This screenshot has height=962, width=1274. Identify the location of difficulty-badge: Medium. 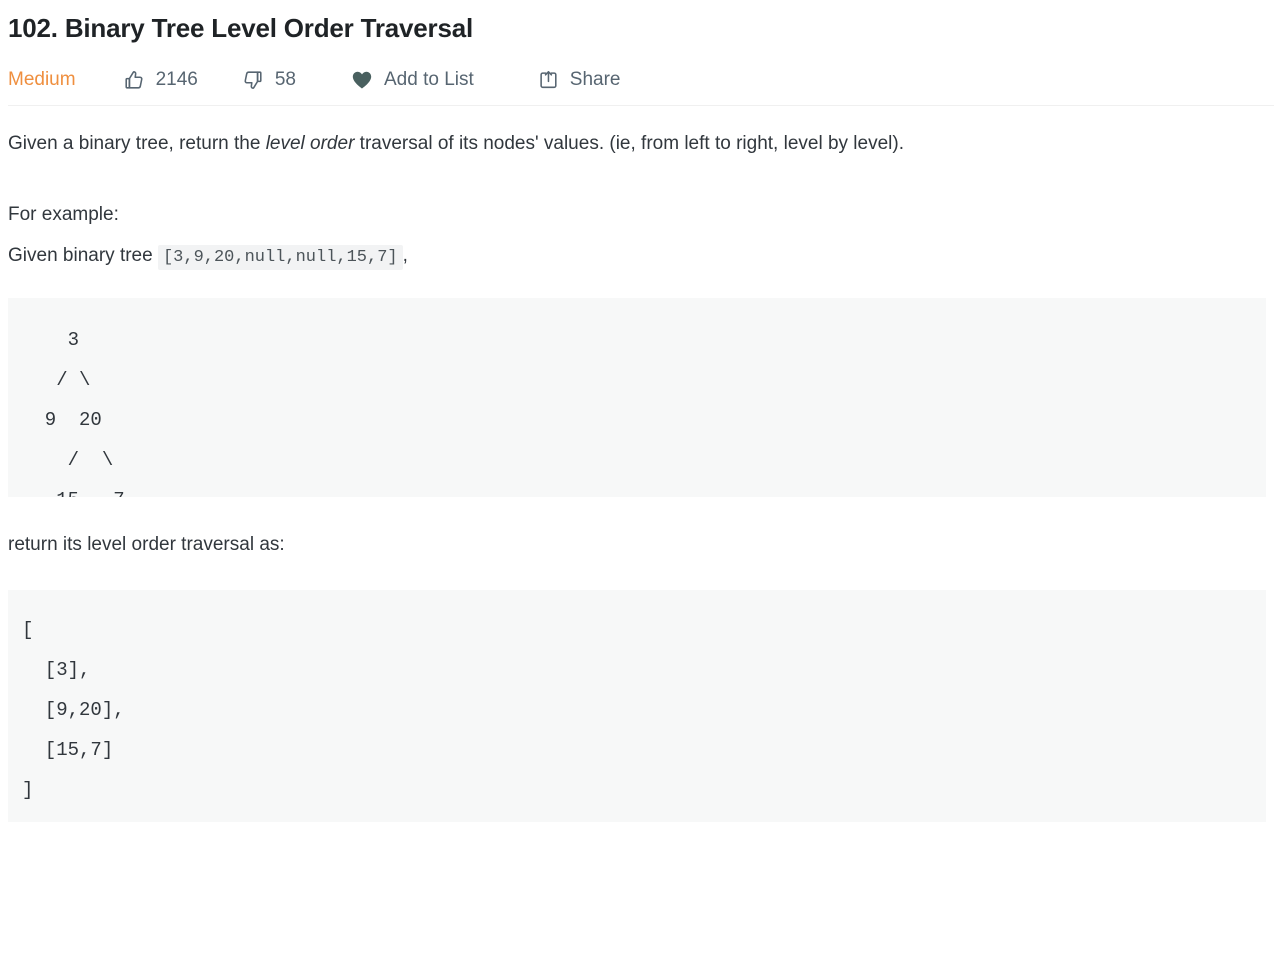
(42, 79).